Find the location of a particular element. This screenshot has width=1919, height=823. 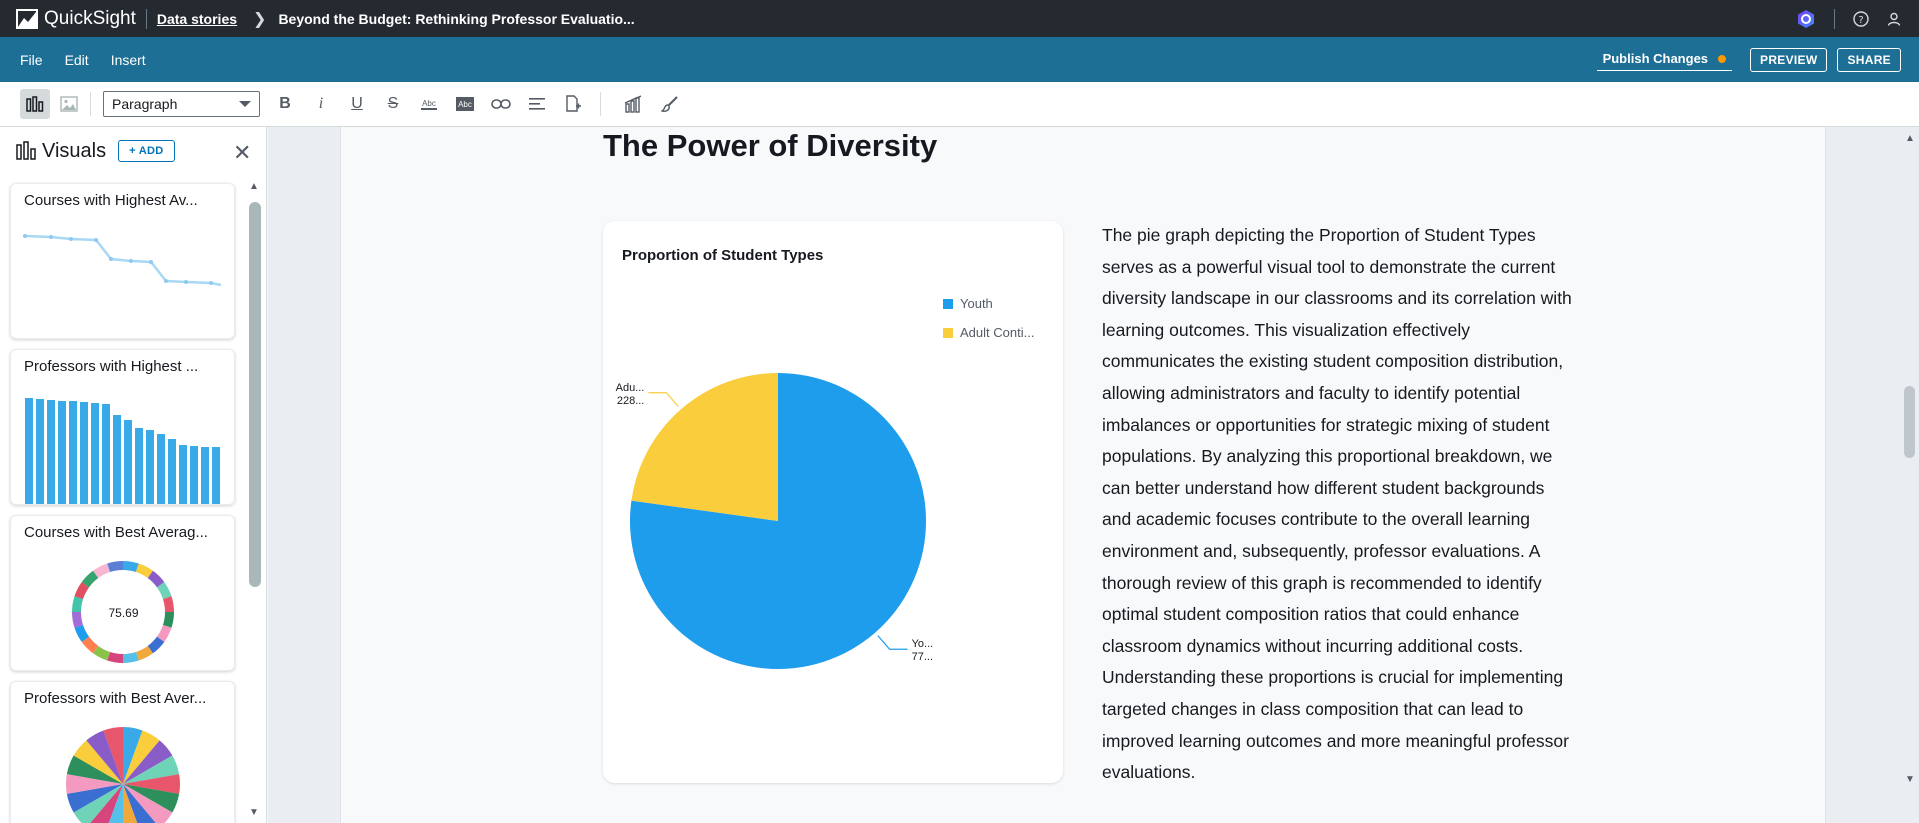

menu-file: File is located at coordinates (31, 60).